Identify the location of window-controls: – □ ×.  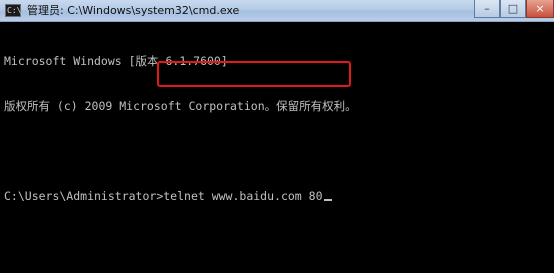
(514, 10).